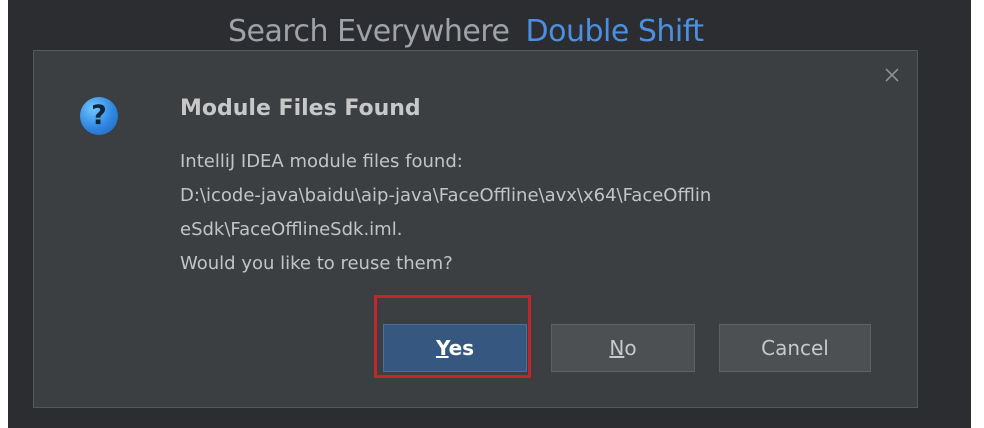  What do you see at coordinates (321, 161) in the screenshot?
I see `message-line: IntelliJ IDEA module files found:` at bounding box center [321, 161].